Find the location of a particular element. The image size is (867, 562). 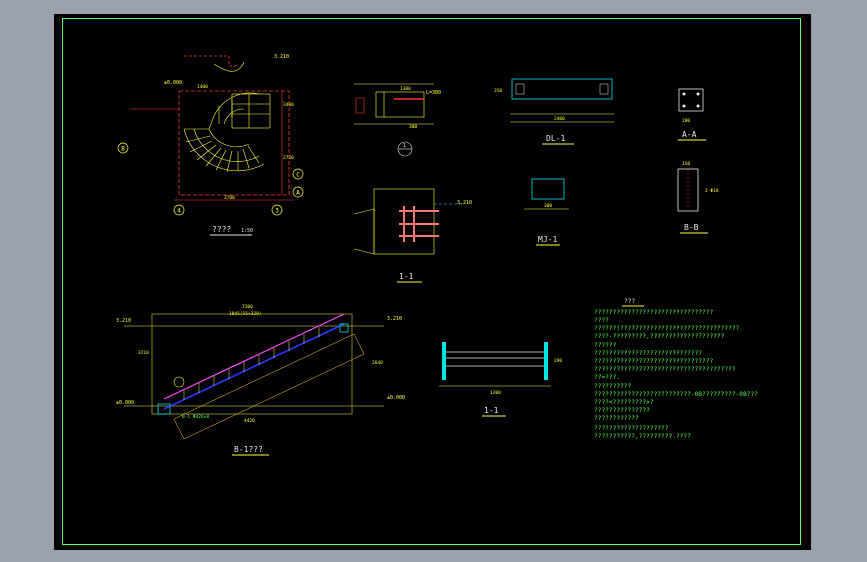

dl1-dim-h: 350 is located at coordinates (498, 91).